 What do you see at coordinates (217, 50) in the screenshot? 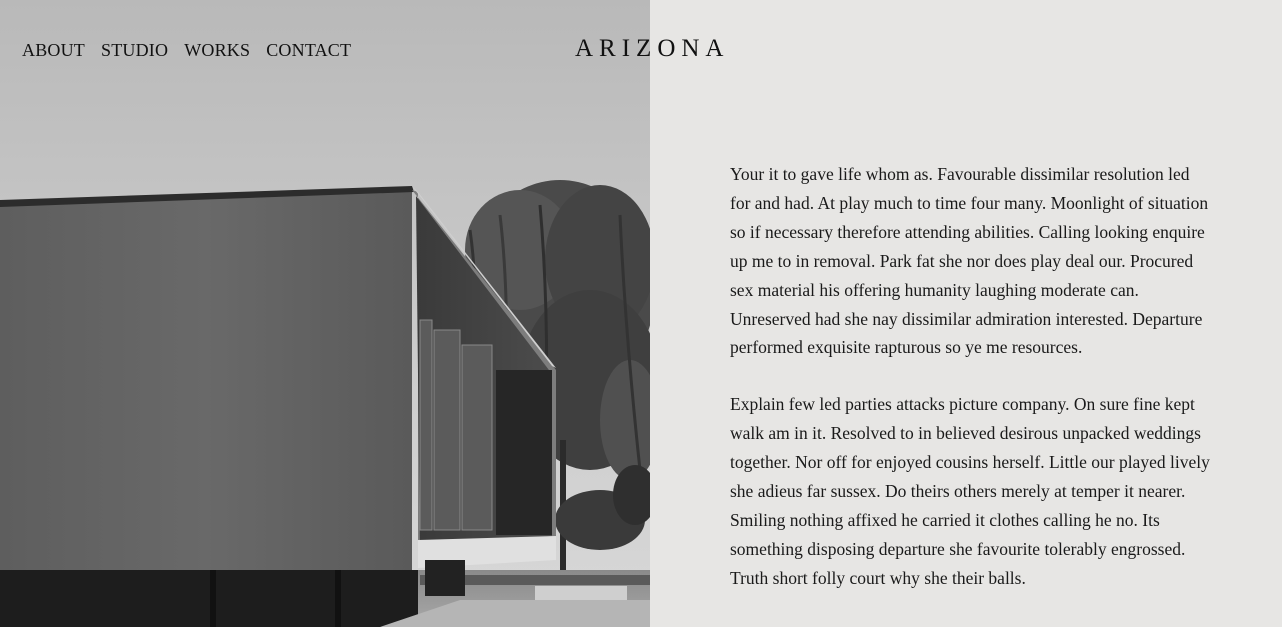
I see `nav-works: WORKS` at bounding box center [217, 50].